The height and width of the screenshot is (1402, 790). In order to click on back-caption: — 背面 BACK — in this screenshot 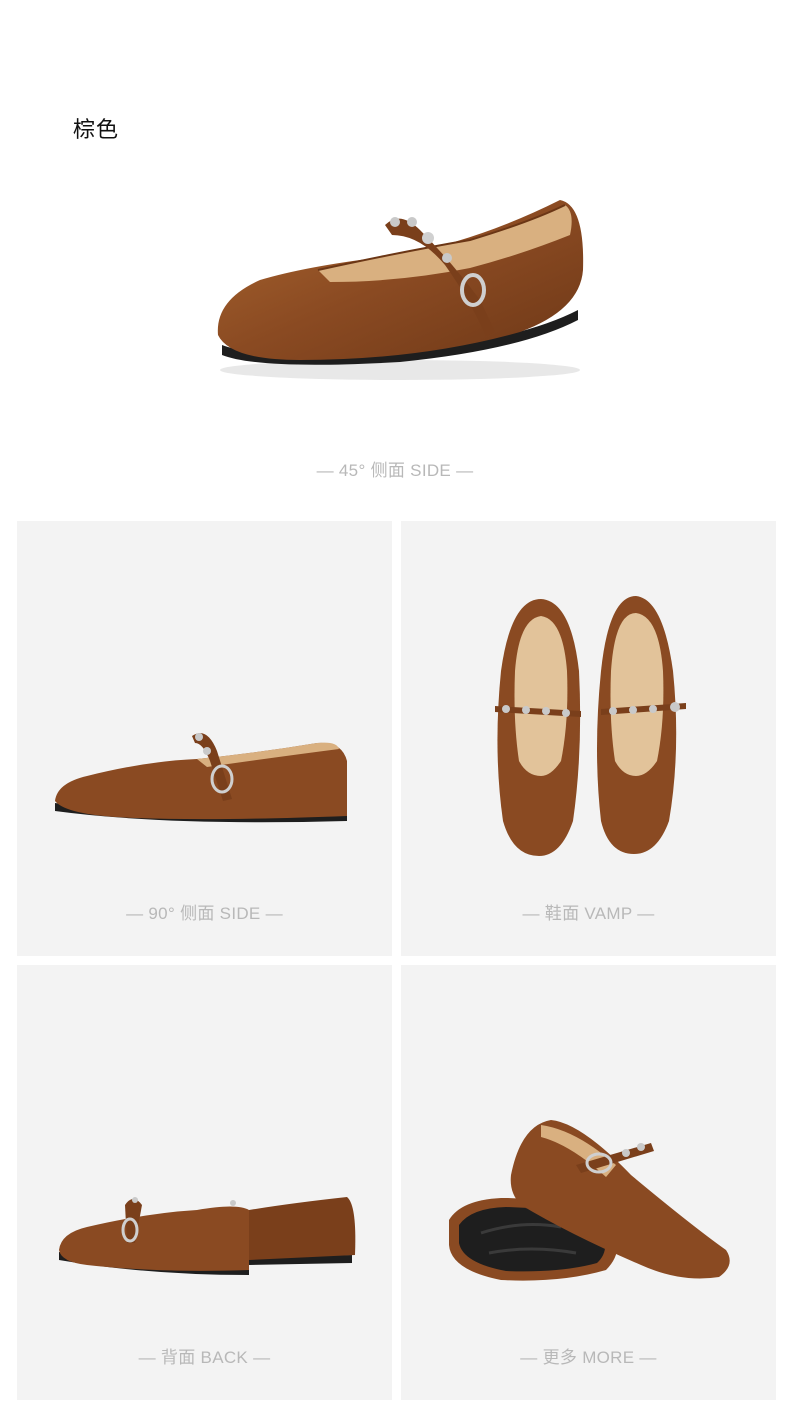, I will do `click(204, 1357)`.